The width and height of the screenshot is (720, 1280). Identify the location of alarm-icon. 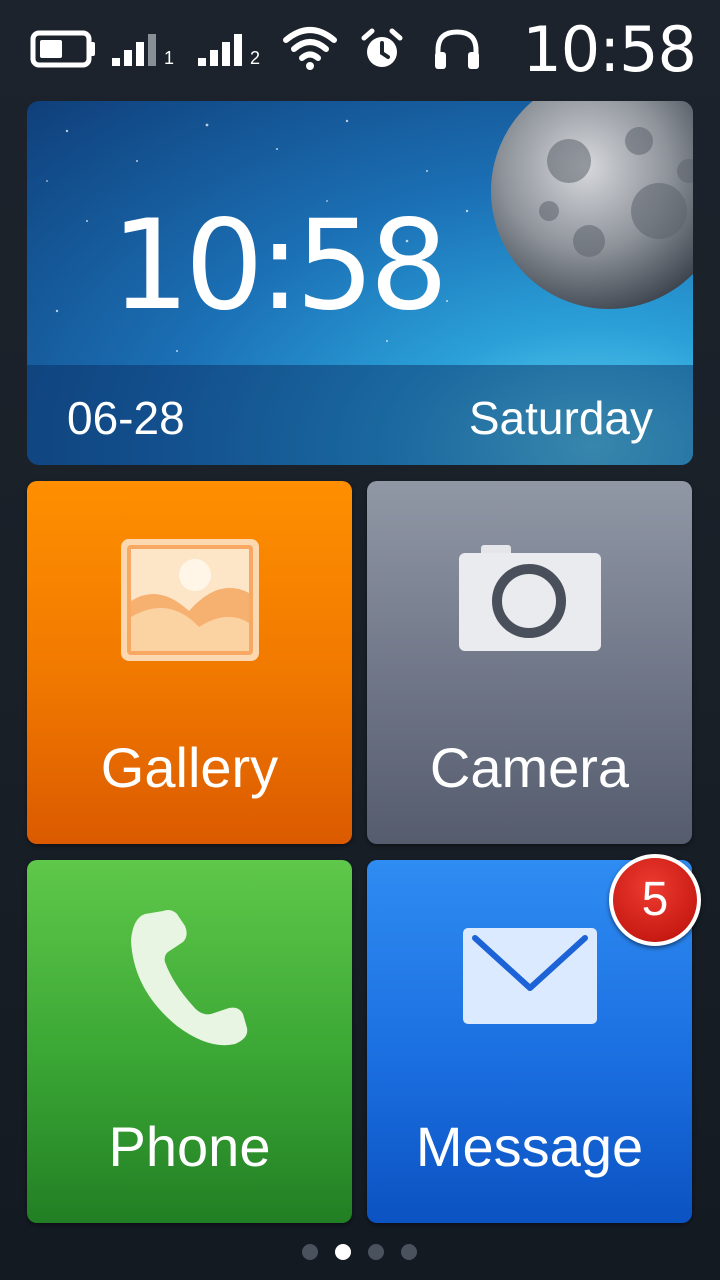
(382, 47).